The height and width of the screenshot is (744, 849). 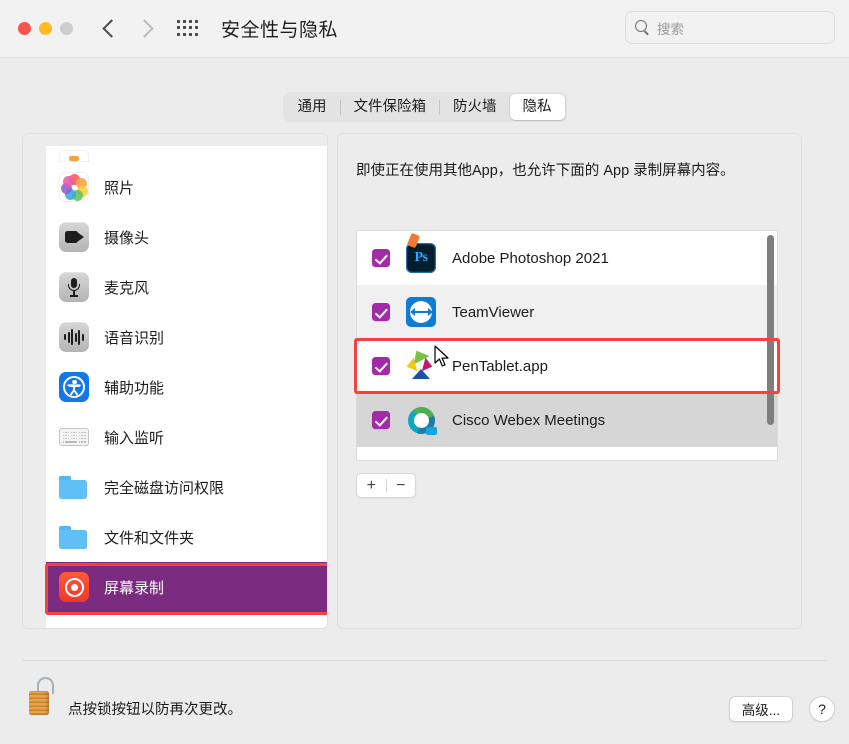 What do you see at coordinates (74, 587) in the screenshot?
I see `screen-recording-icon` at bounding box center [74, 587].